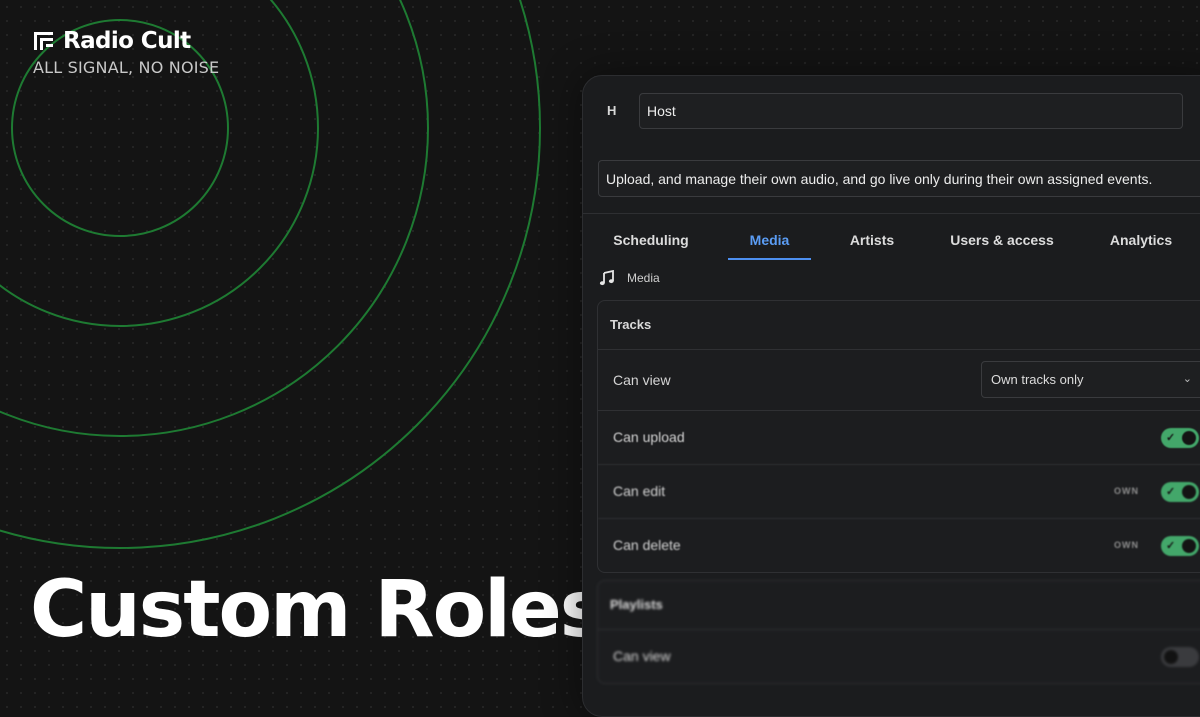  What do you see at coordinates (1180, 492) in the screenshot?
I see `can-edit-toggle: ✓` at bounding box center [1180, 492].